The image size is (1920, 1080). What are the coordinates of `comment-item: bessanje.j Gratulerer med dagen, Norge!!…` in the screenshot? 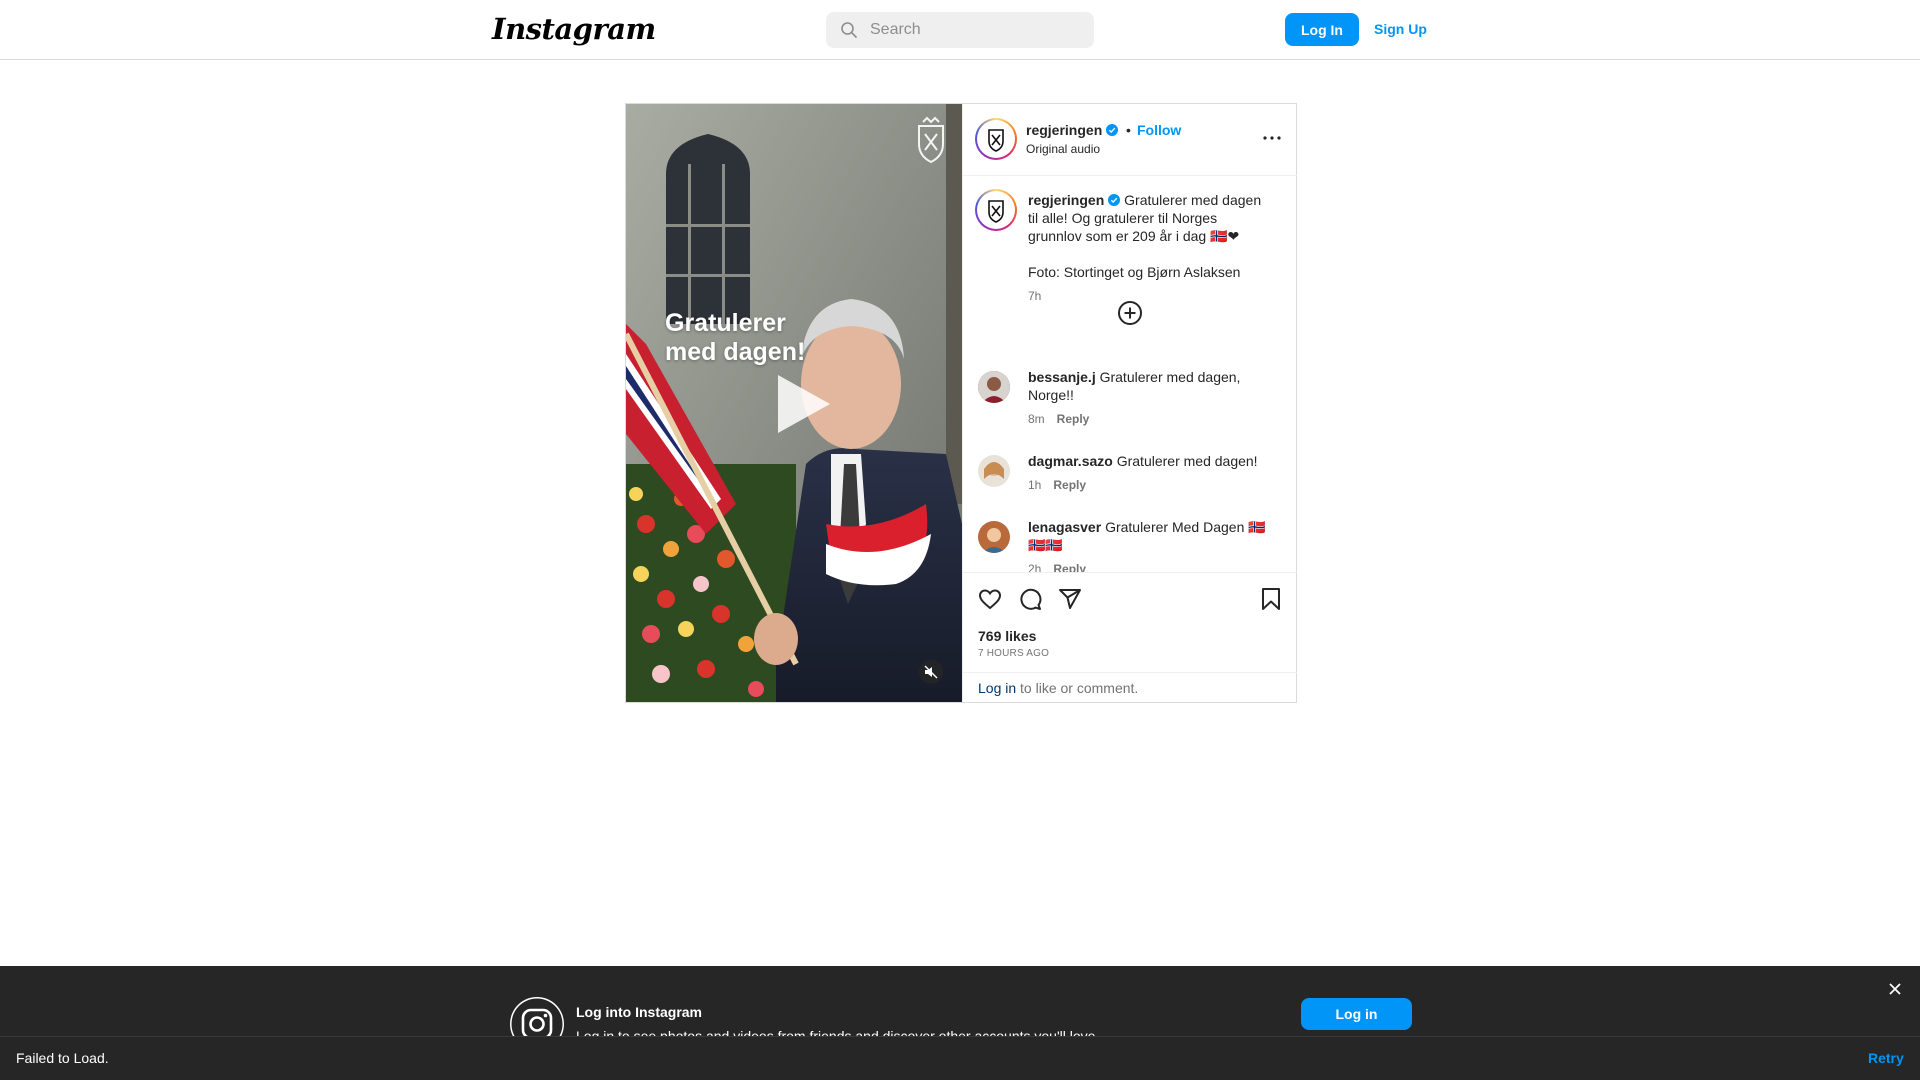 It's located at (1153, 398).